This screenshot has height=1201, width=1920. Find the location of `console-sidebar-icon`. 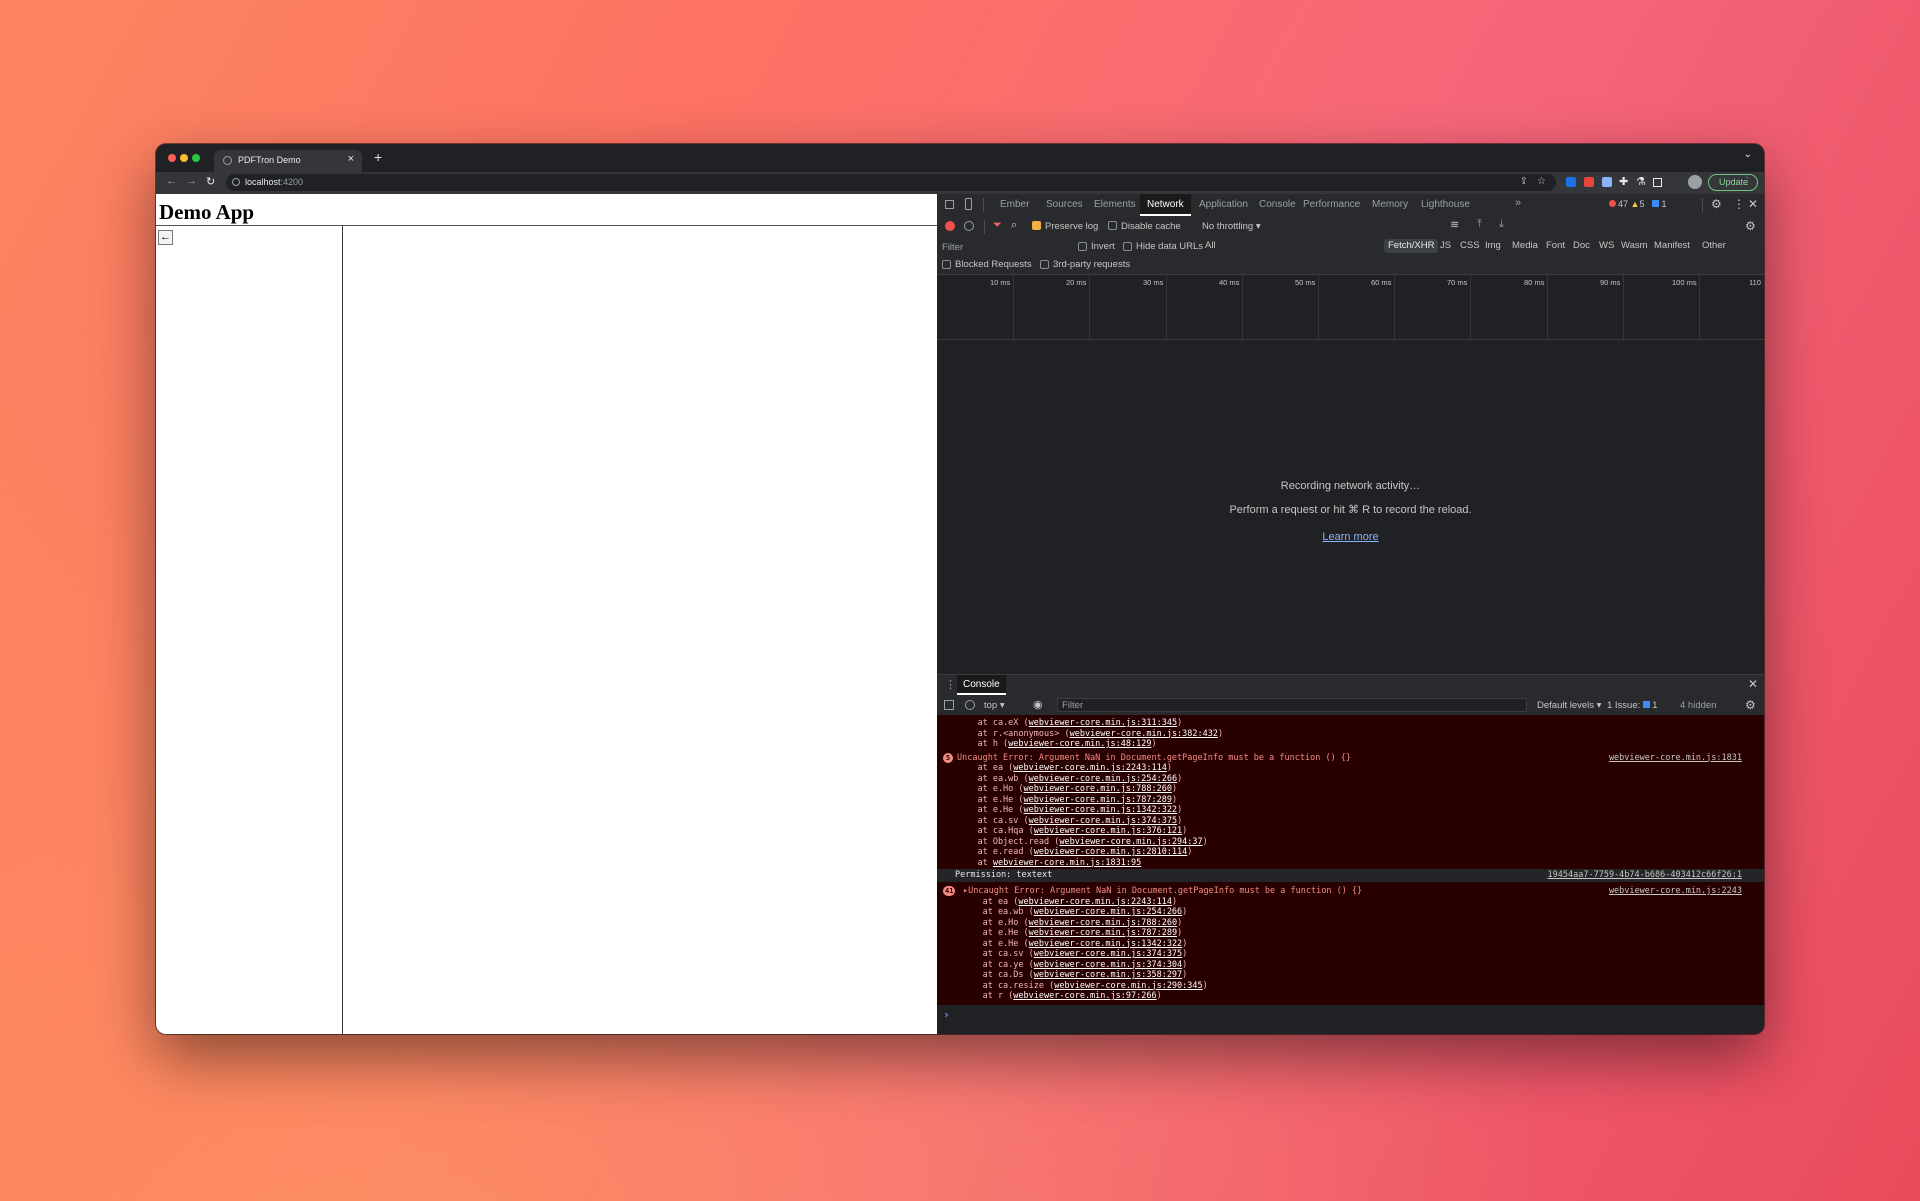

console-sidebar-icon is located at coordinates (949, 705).